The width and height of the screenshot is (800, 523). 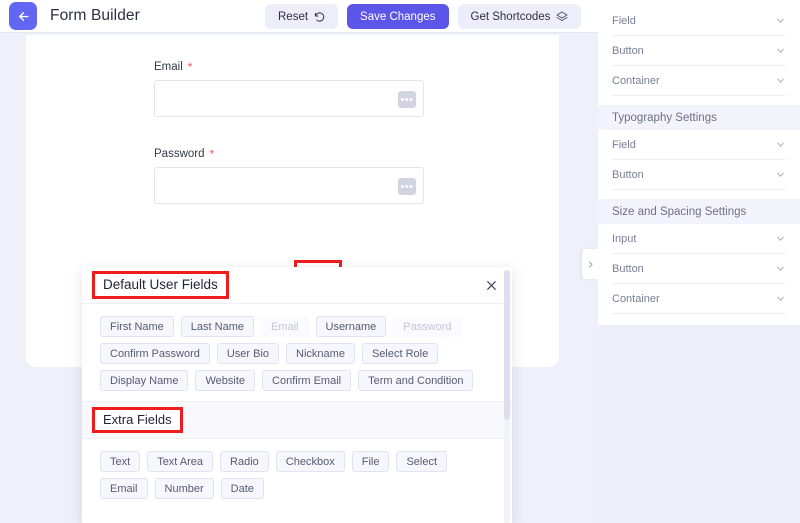 I want to click on modal-title: Default User Fields, so click(x=160, y=284).